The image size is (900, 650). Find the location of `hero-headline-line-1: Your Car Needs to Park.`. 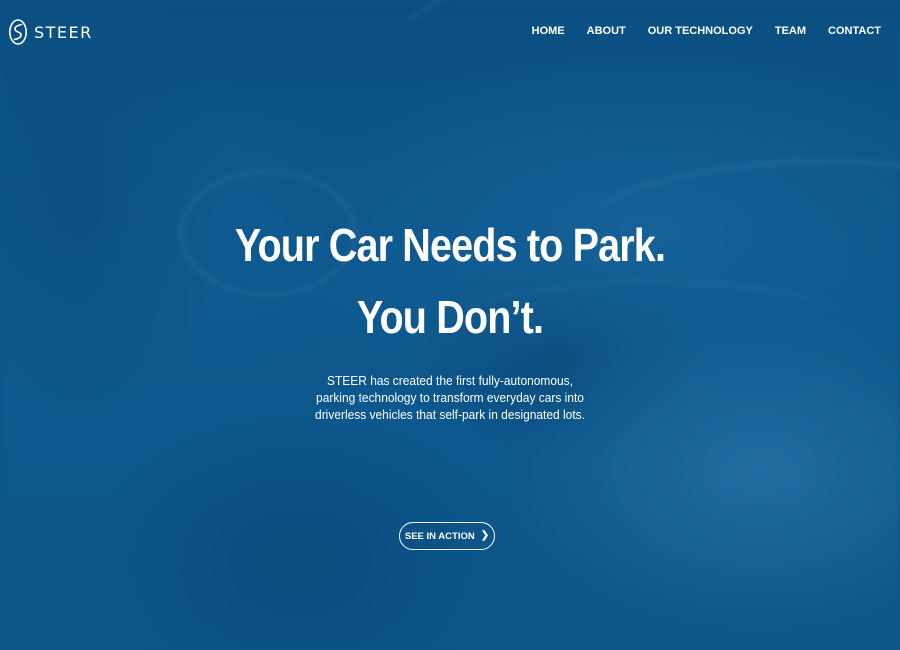

hero-headline-line-1: Your Car Needs to Park. is located at coordinates (450, 245).